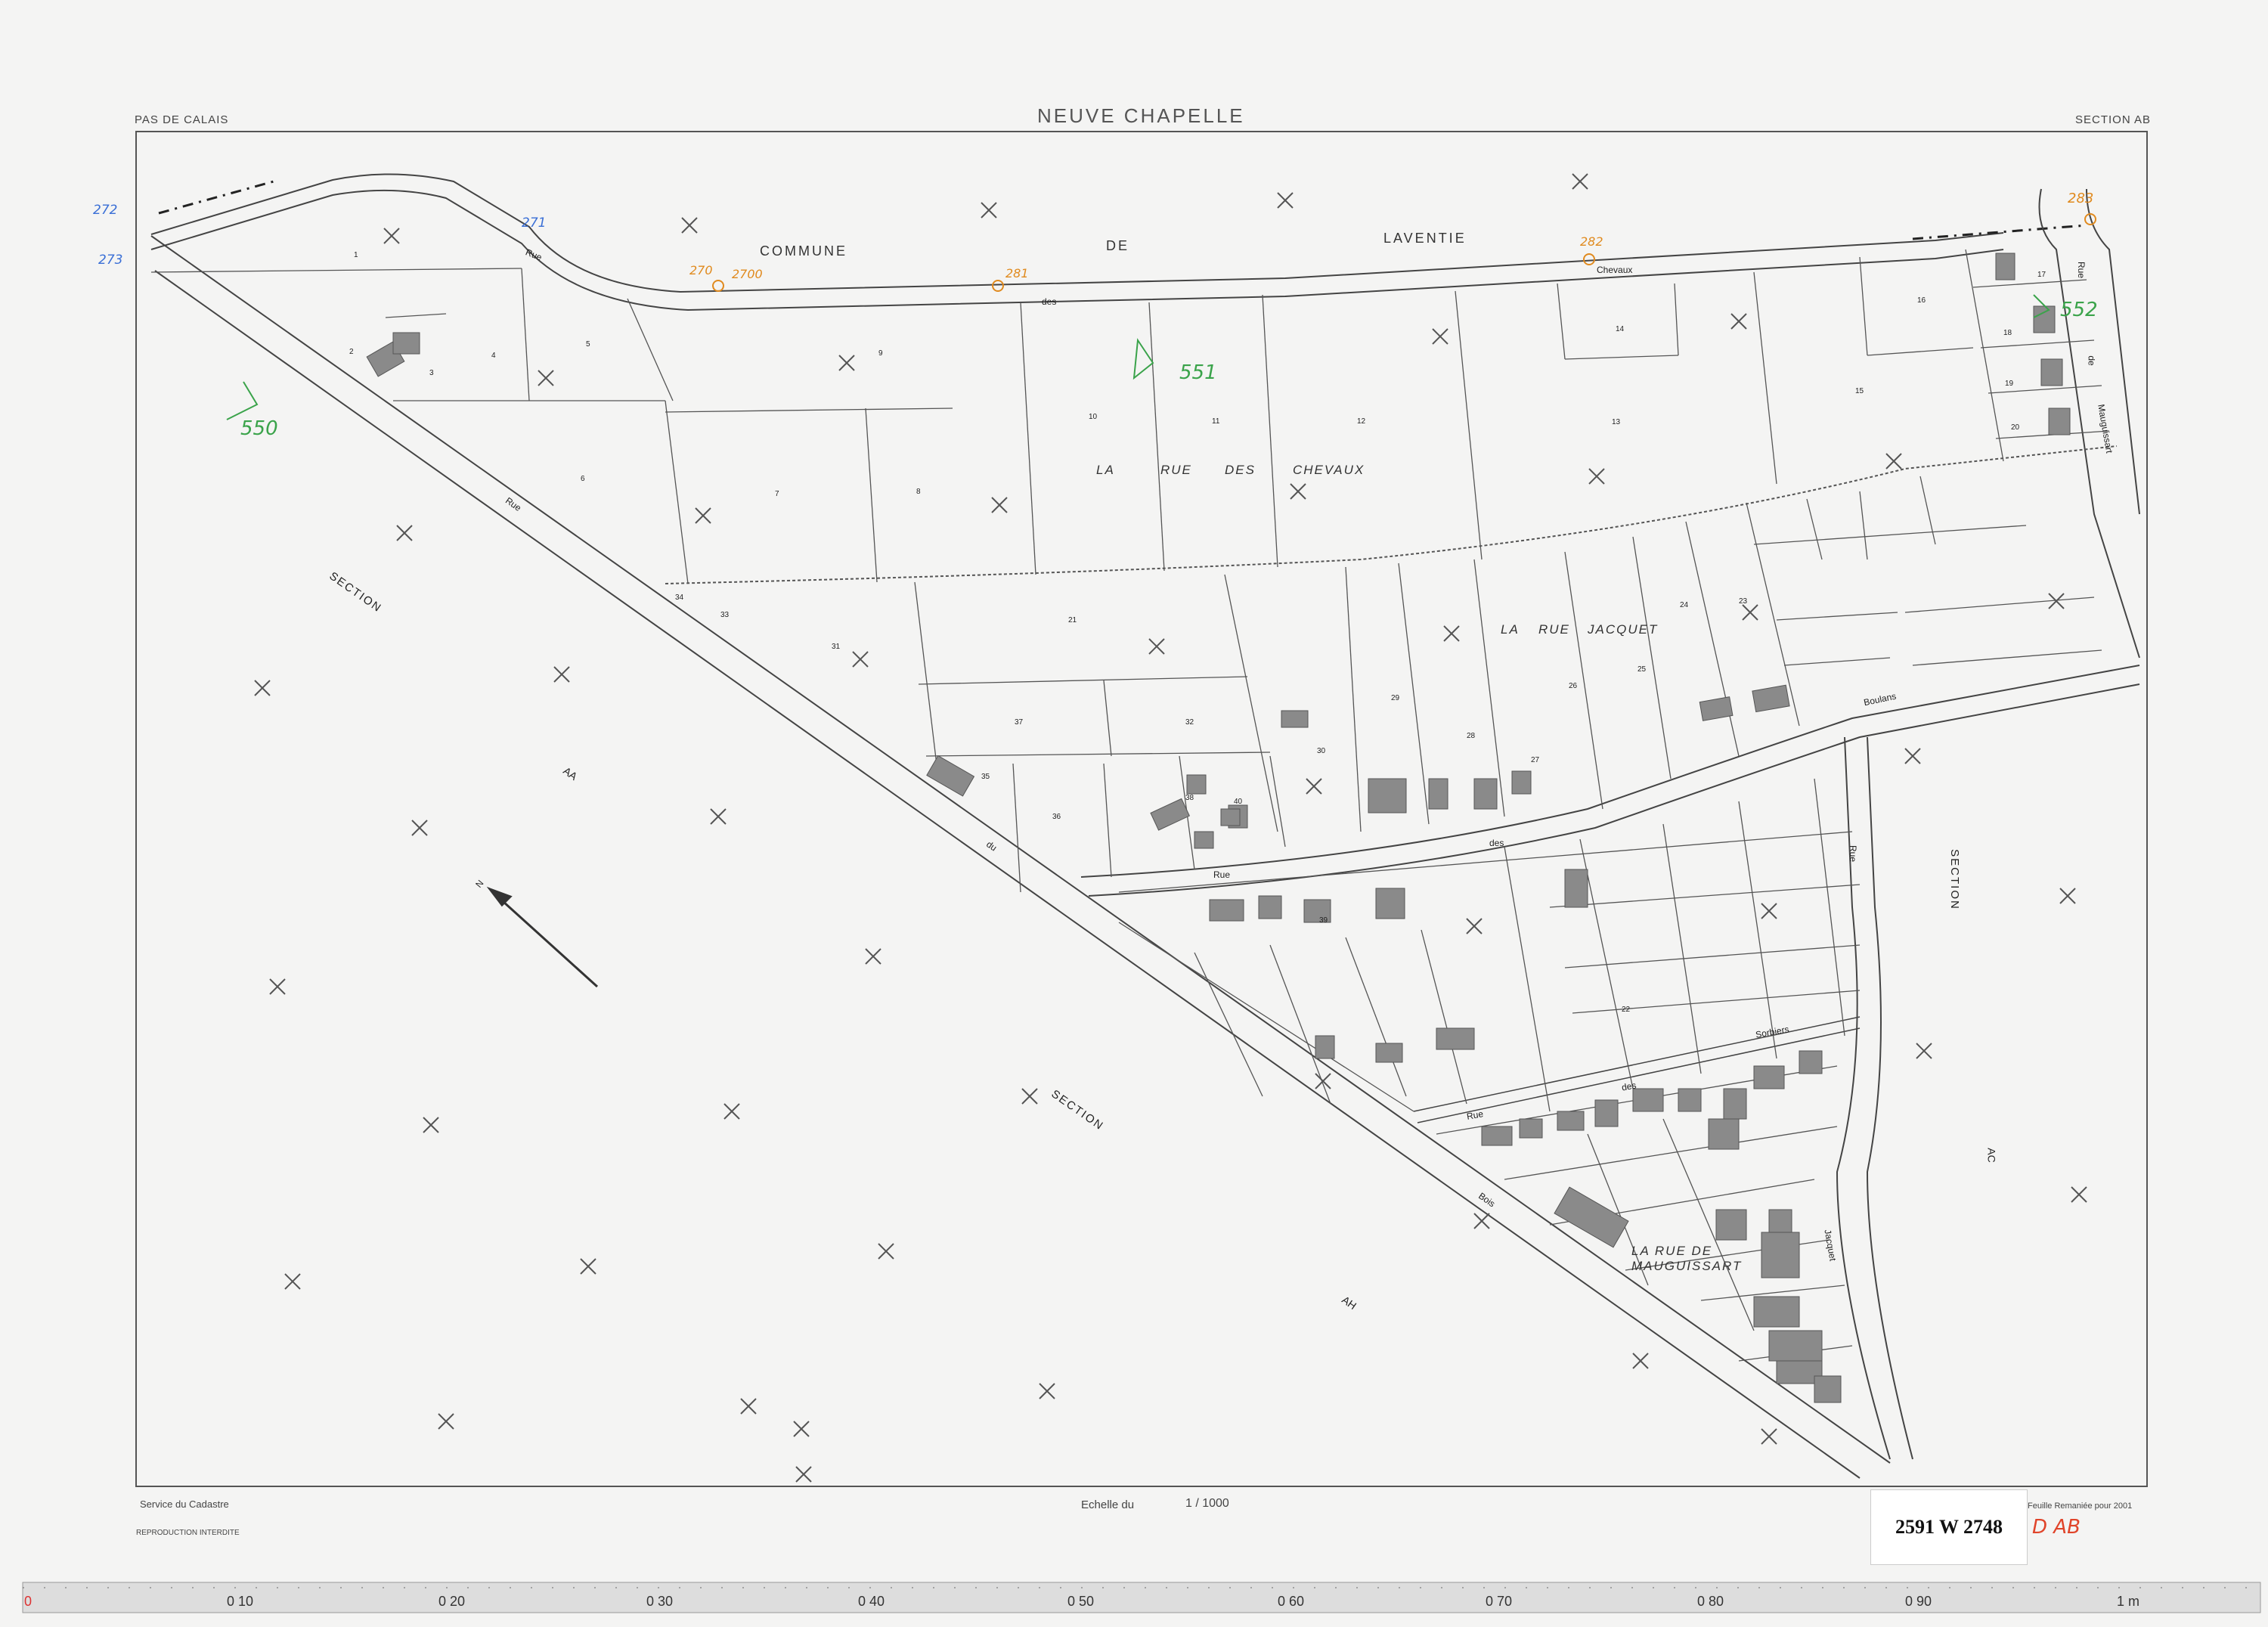 The height and width of the screenshot is (1627, 2268). What do you see at coordinates (1554, 629) in the screenshot?
I see `lieu-jacquet-rue: RUE` at bounding box center [1554, 629].